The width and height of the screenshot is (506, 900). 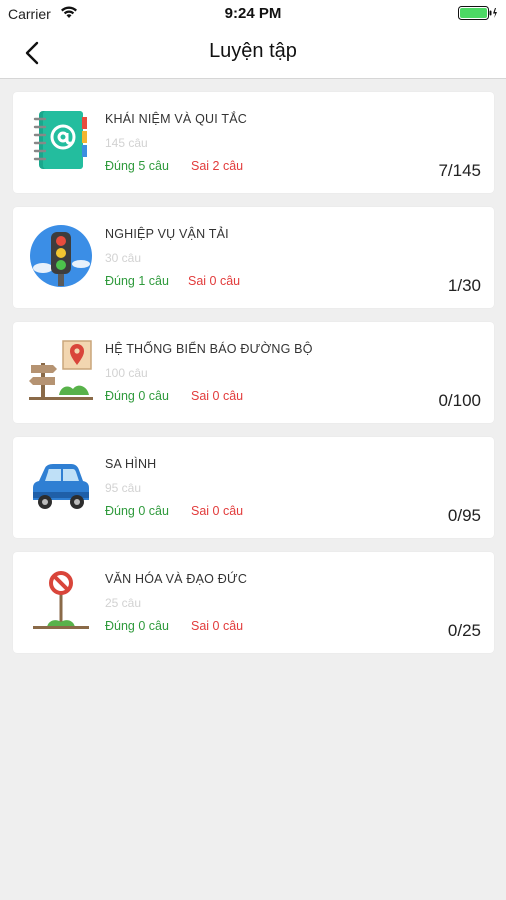 I want to click on car-icon, so click(x=61, y=486).